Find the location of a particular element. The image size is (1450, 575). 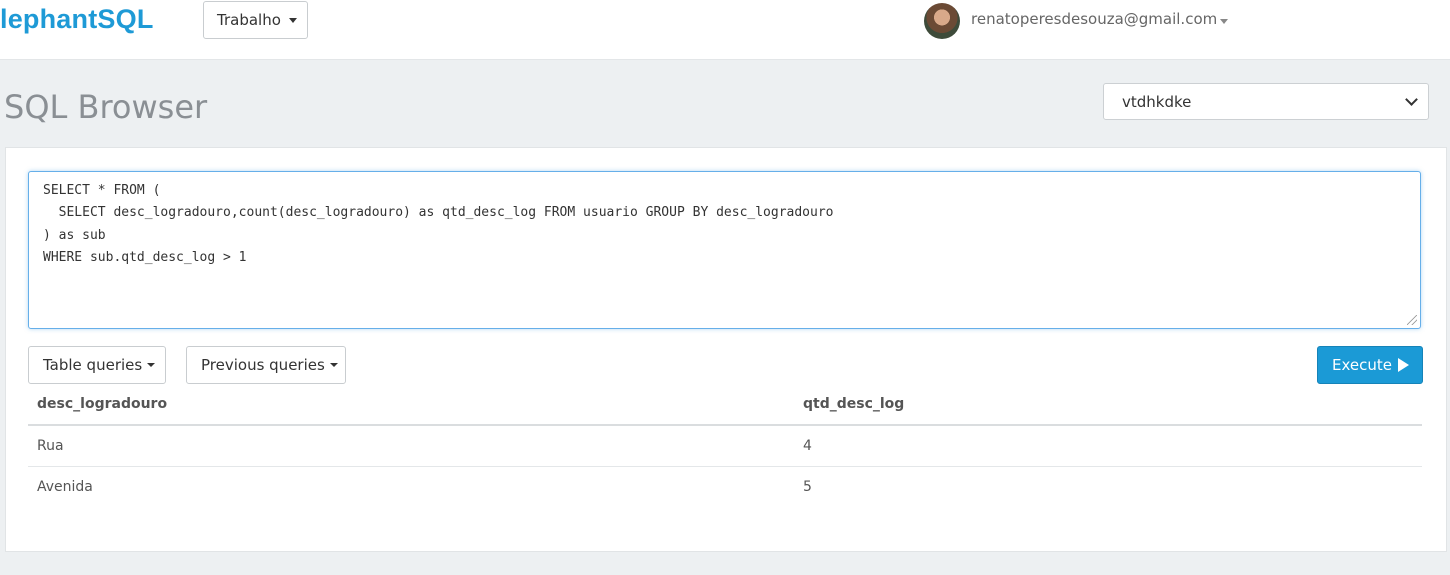

execute-button: Execute is located at coordinates (1370, 365).